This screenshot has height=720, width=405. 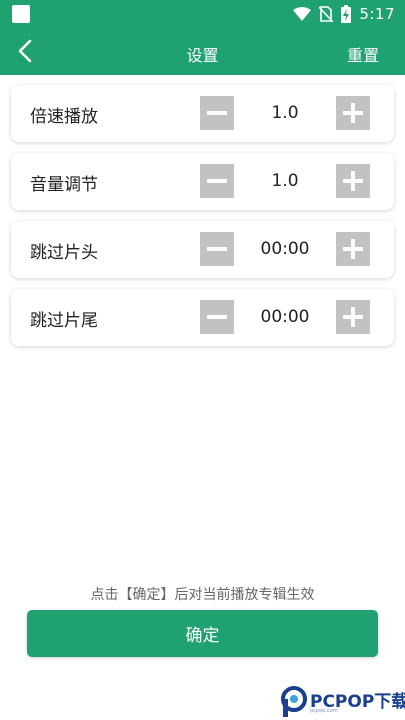 I want to click on setting-row-playback-speed: 倍速播放 1.0, so click(x=202, y=113).